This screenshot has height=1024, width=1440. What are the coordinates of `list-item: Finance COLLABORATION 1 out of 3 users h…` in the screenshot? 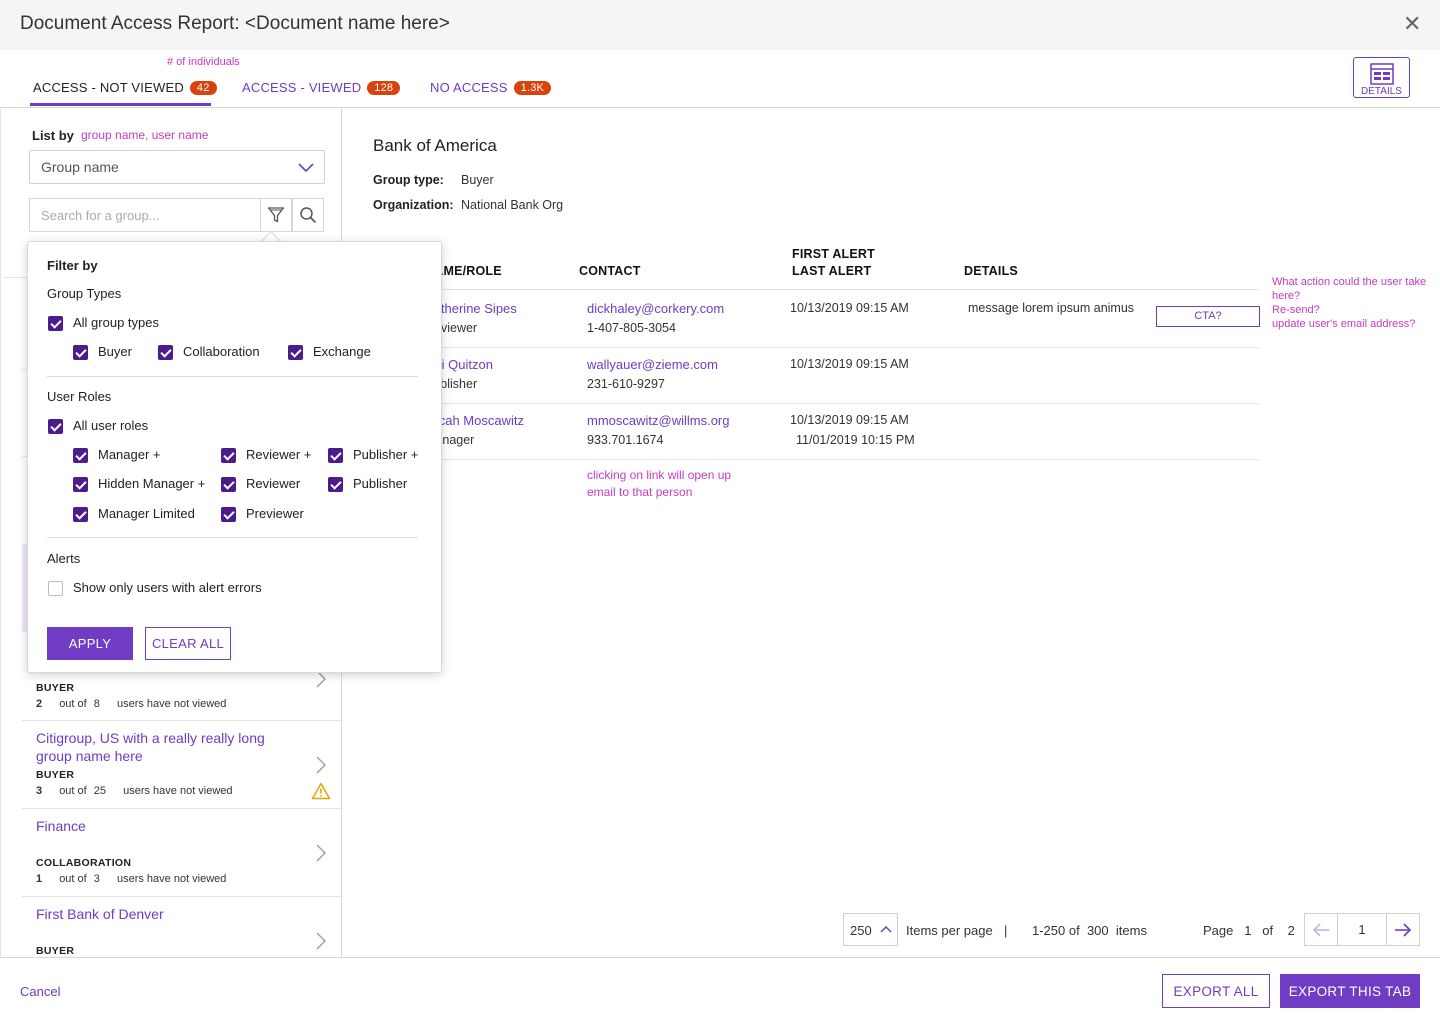 It's located at (182, 853).